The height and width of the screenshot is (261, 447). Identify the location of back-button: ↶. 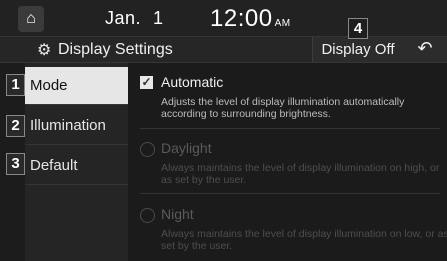
(425, 49).